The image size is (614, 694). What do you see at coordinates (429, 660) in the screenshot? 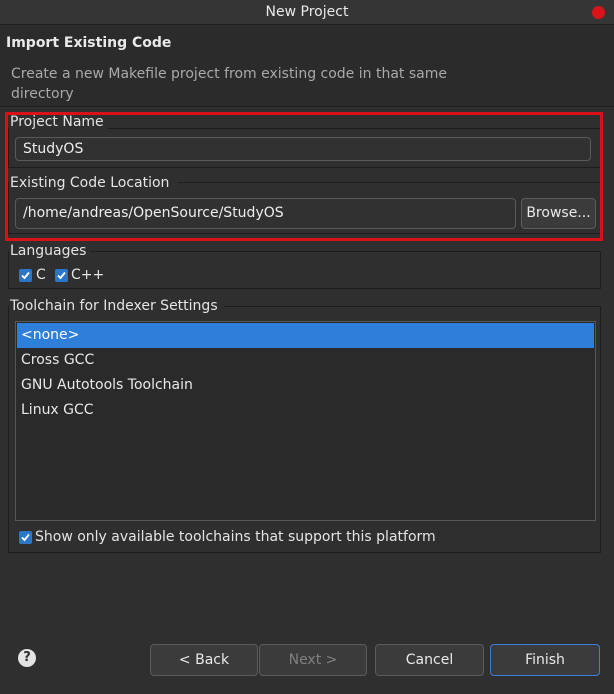
I see `cancel-button: Cancel` at bounding box center [429, 660].